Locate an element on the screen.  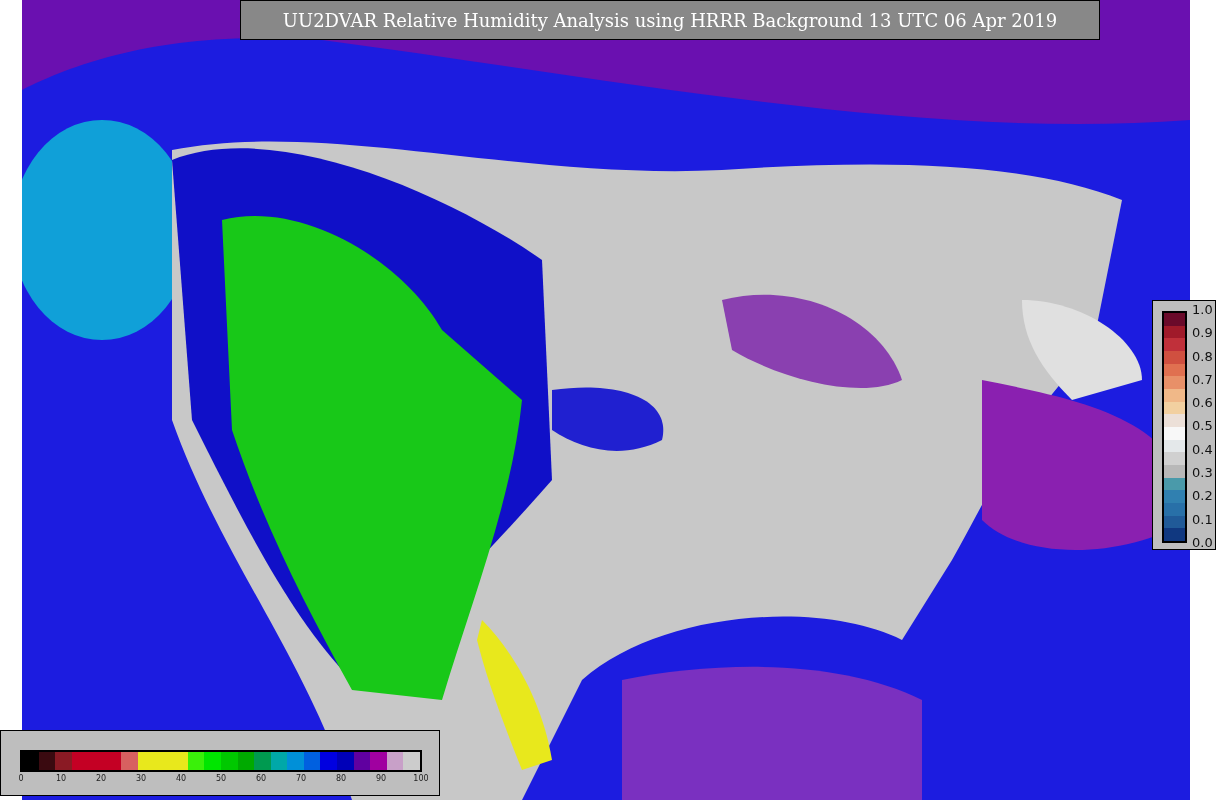
tick-label: 0.2 is located at coordinates (1202, 496).